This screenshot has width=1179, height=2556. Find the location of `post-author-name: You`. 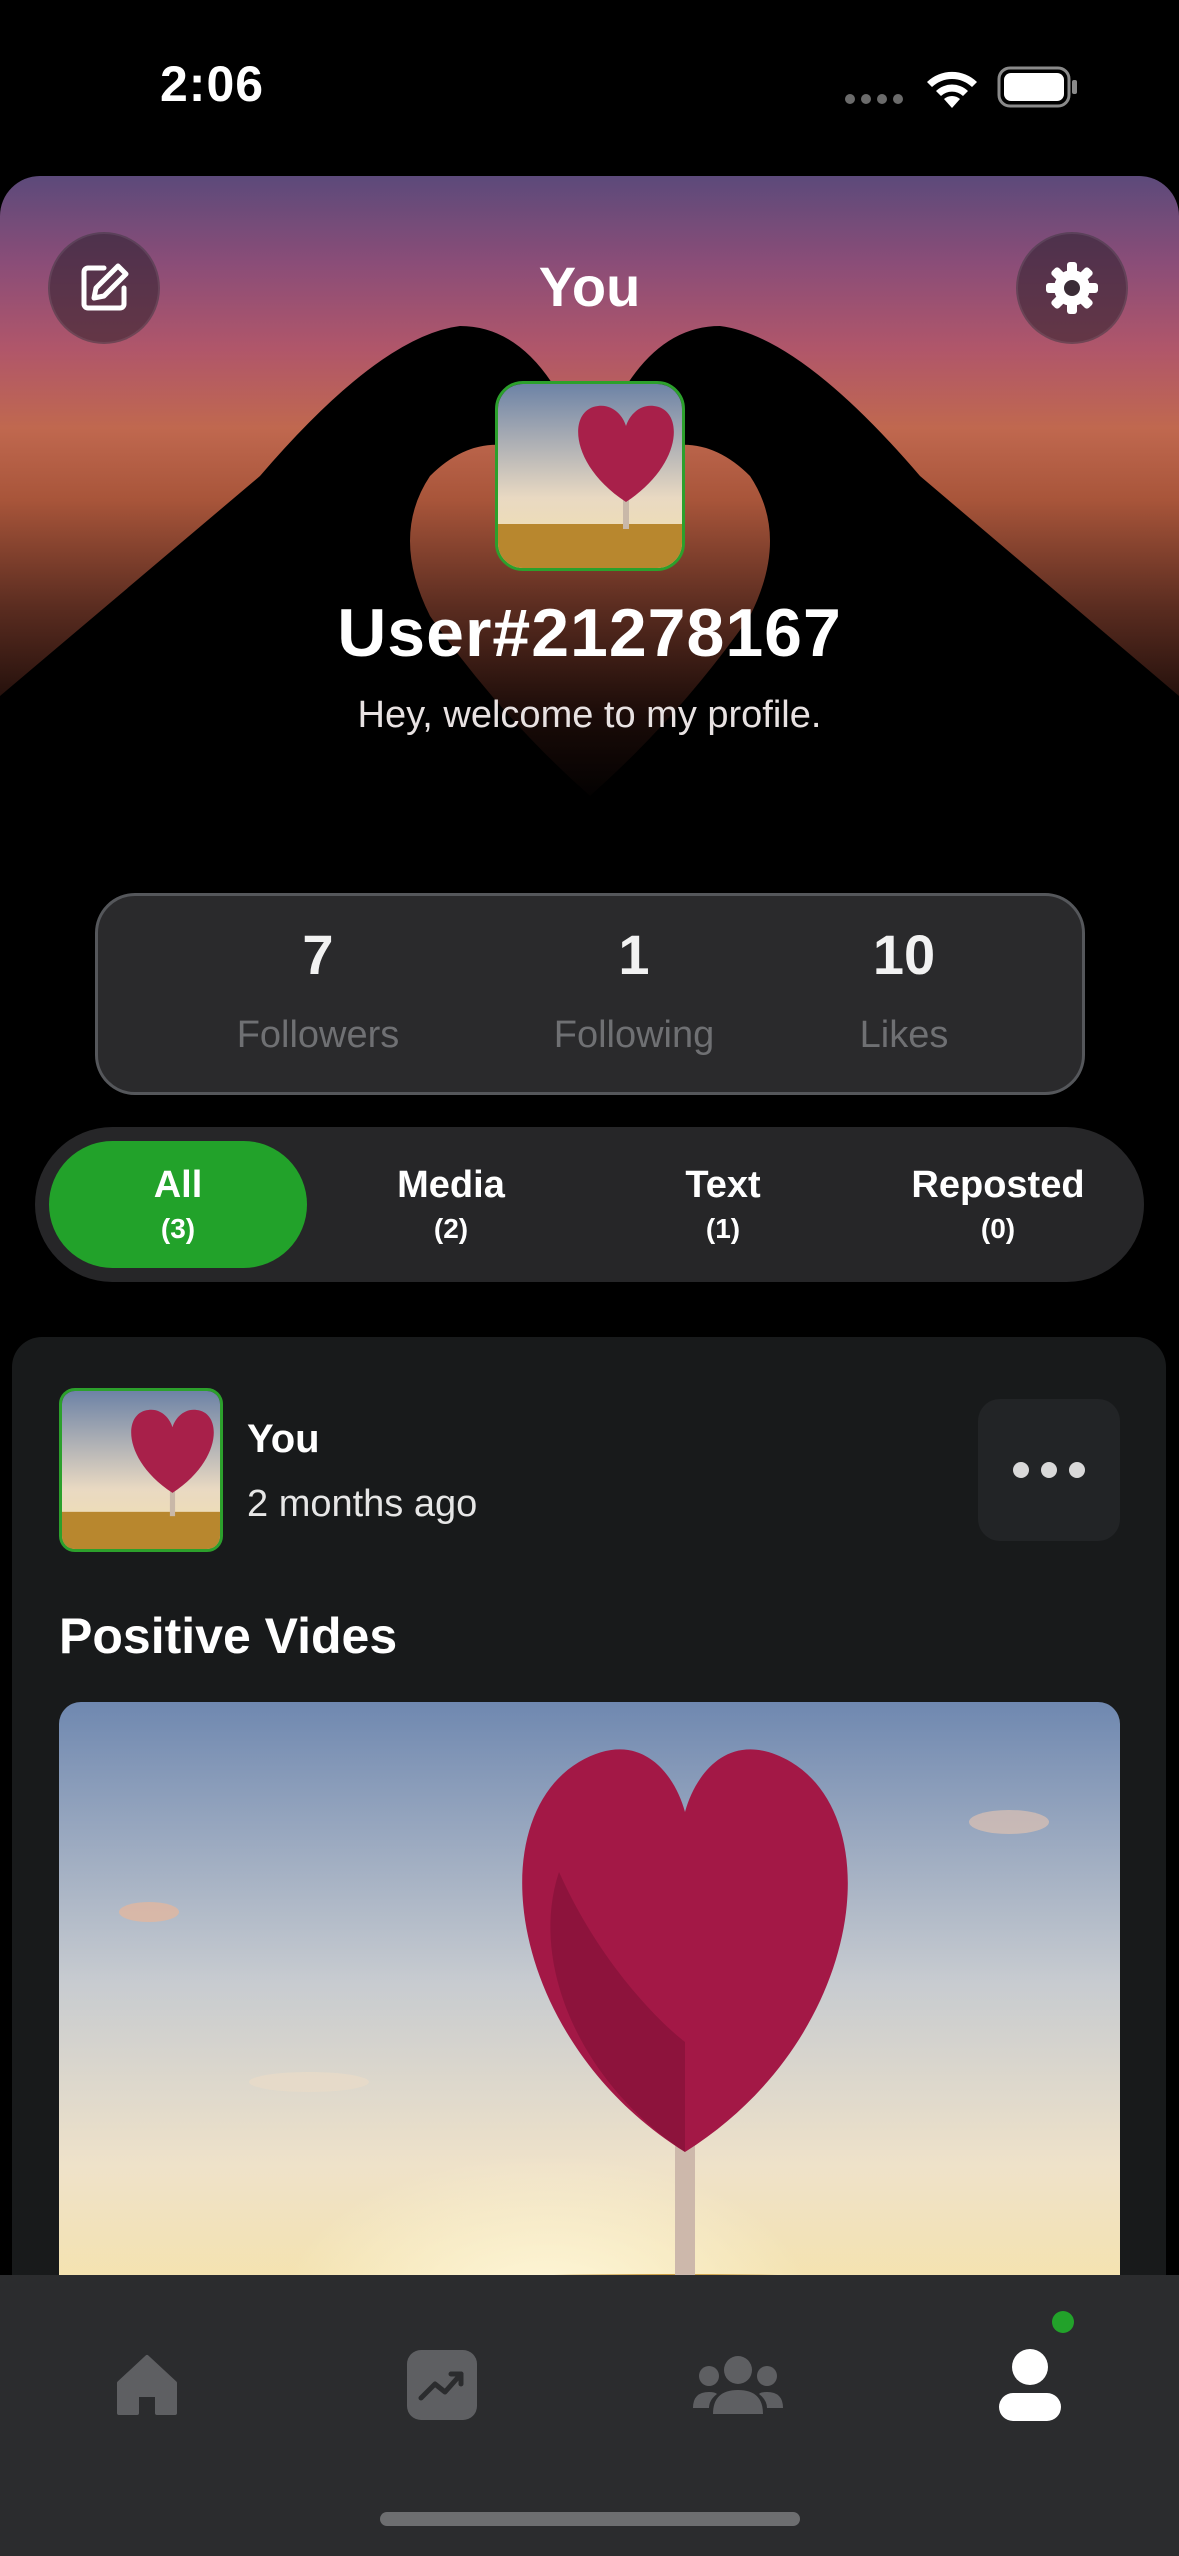

post-author-name: You is located at coordinates (283, 1439).